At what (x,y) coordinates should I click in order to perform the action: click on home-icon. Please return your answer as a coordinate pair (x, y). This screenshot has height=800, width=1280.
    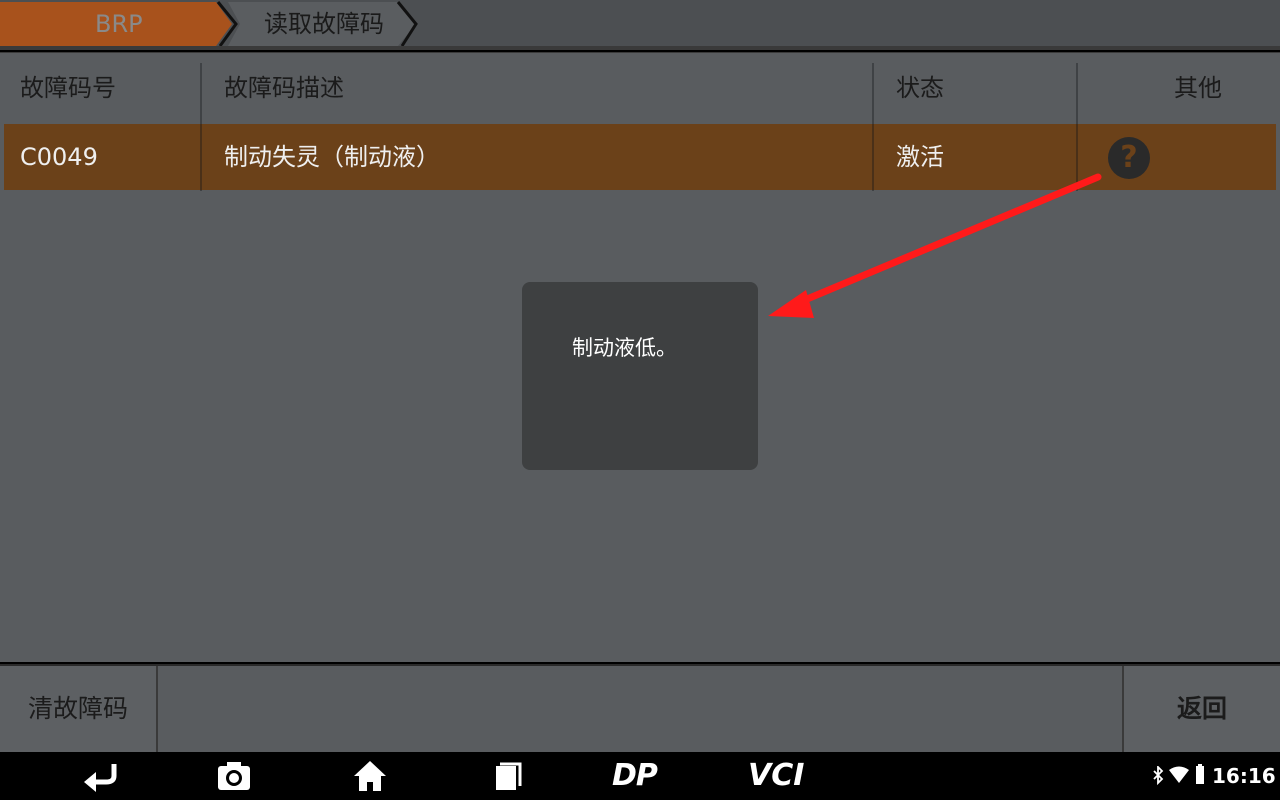
    Looking at the image, I should click on (370, 776).